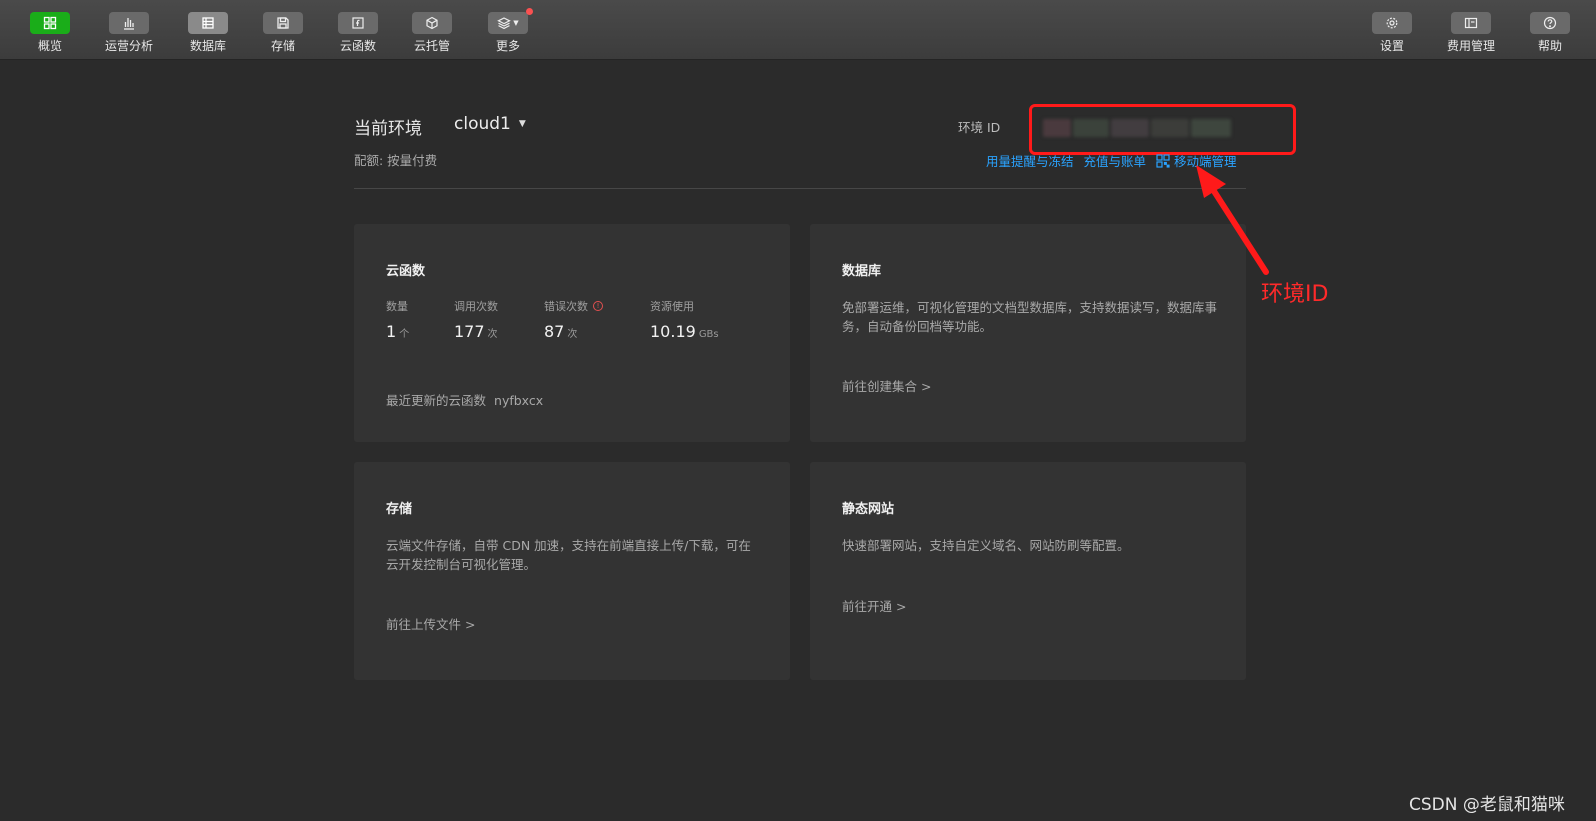 This screenshot has height=821, width=1596. Describe the element at coordinates (1232, 220) in the screenshot. I see `annotation-arrow` at that location.